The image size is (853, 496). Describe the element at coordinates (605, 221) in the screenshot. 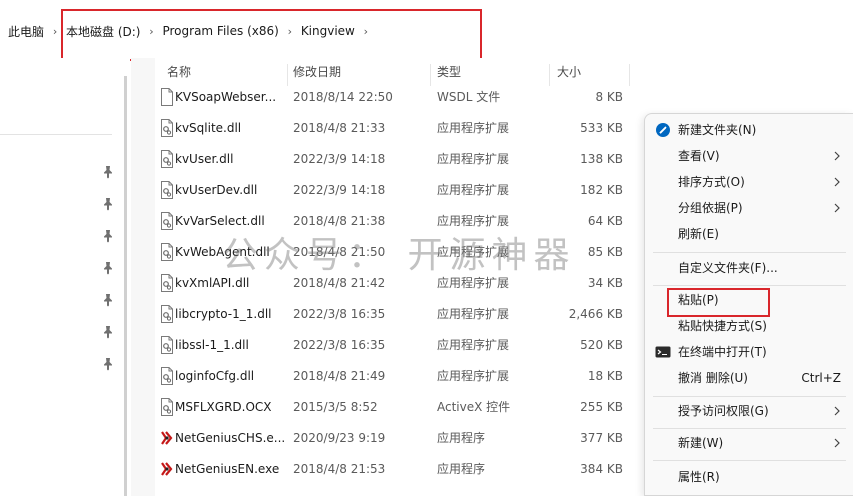

I see `file-size: 64 KB` at that location.